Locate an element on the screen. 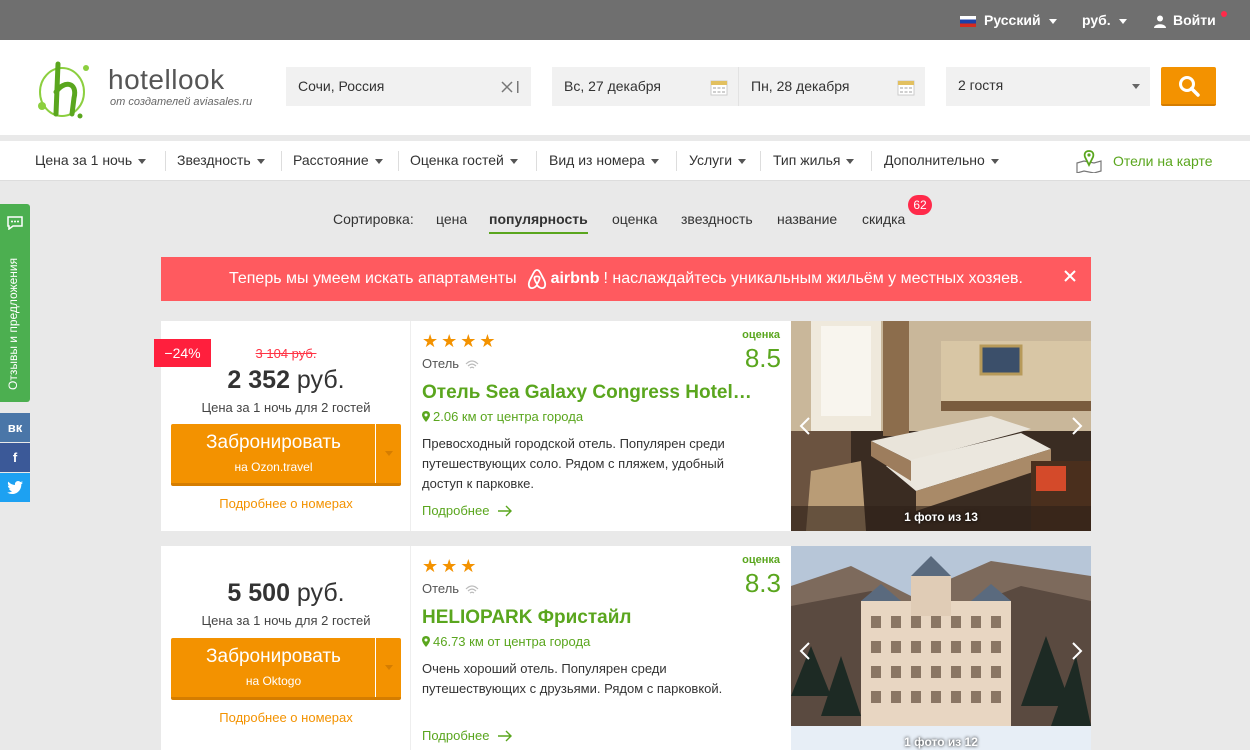 This screenshot has height=750, width=1250. filter-label: Оценка гостей is located at coordinates (457, 160).